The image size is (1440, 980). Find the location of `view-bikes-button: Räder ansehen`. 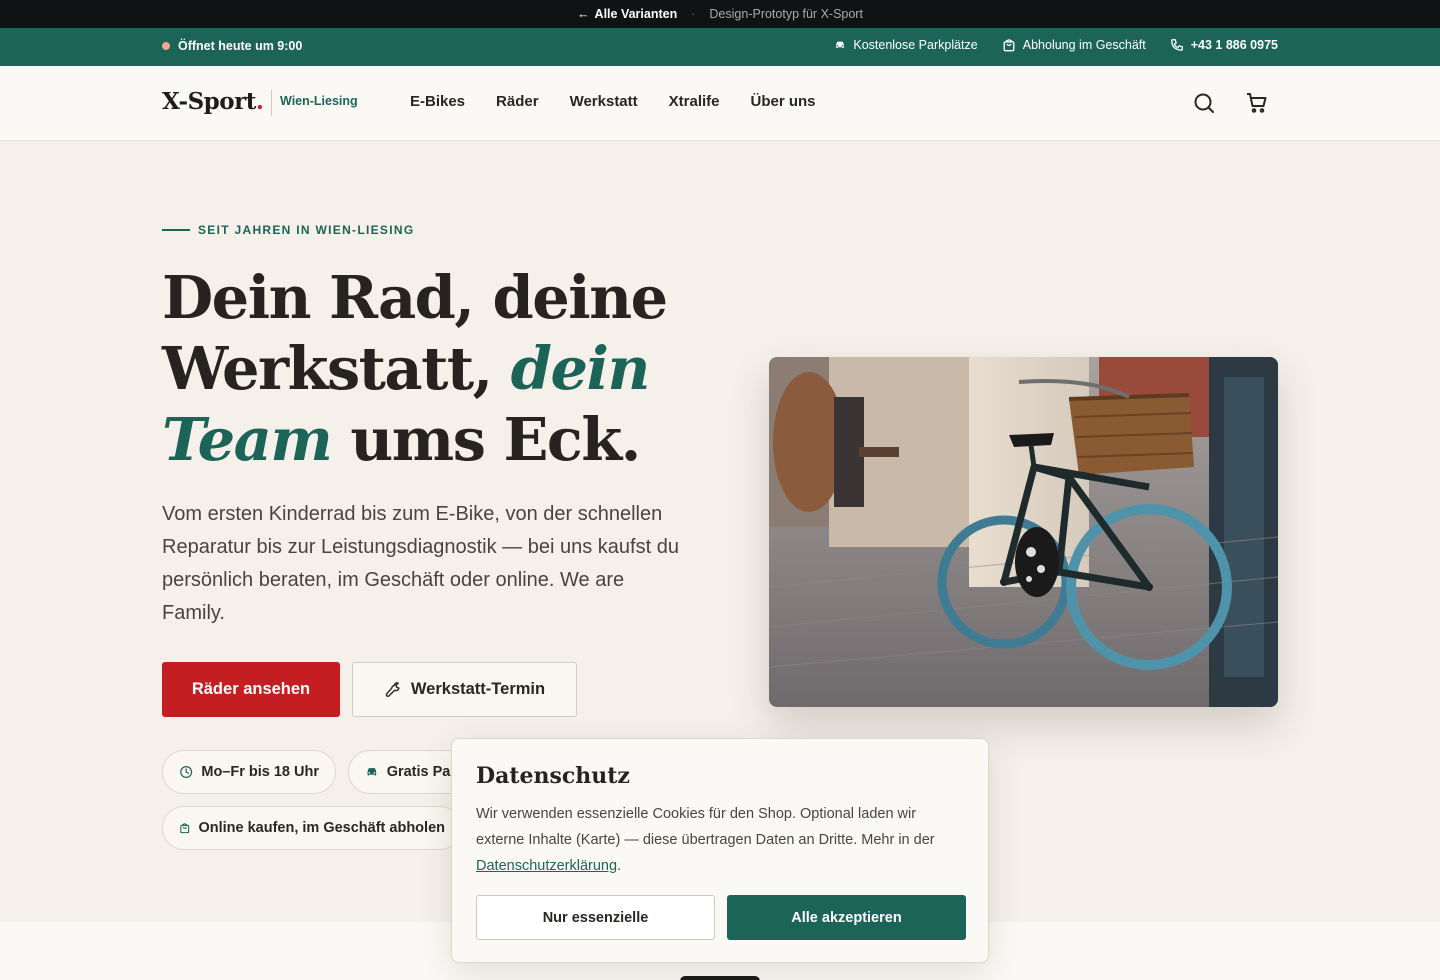

view-bikes-button: Räder ansehen is located at coordinates (251, 689).